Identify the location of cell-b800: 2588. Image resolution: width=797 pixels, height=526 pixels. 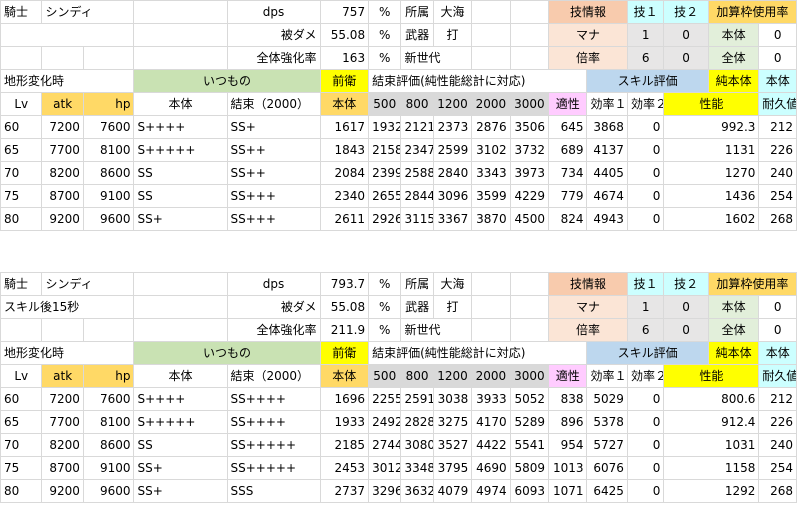
(417, 173).